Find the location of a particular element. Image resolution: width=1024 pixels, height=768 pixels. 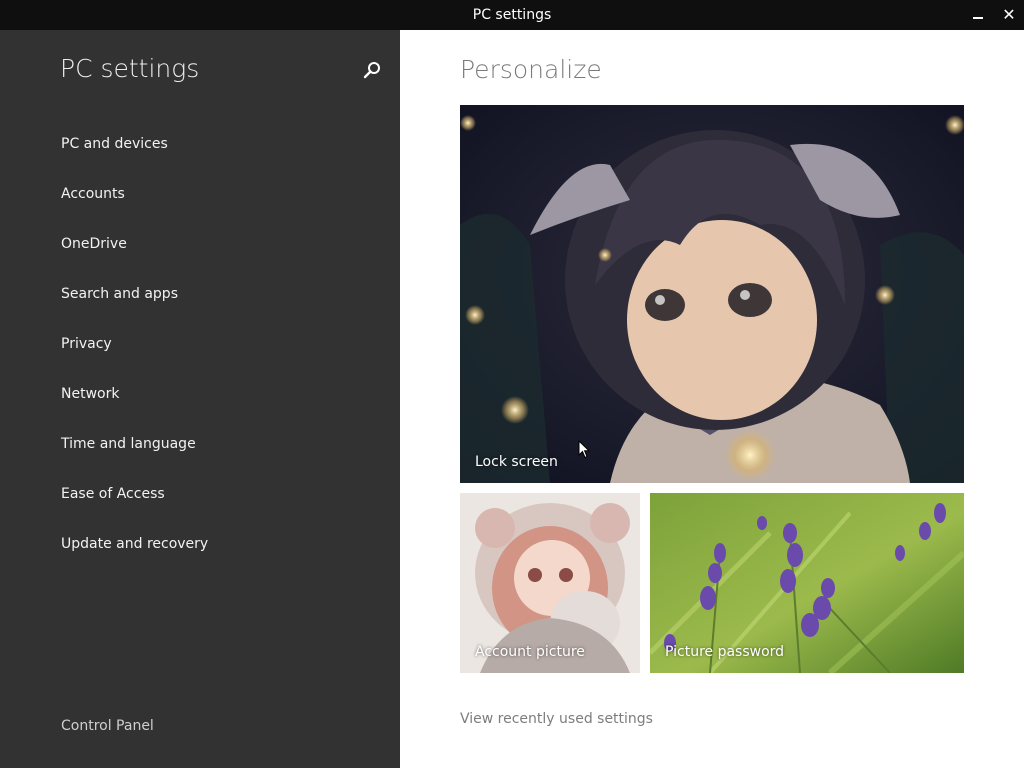

account-picture-label: Account picture is located at coordinates (530, 652).